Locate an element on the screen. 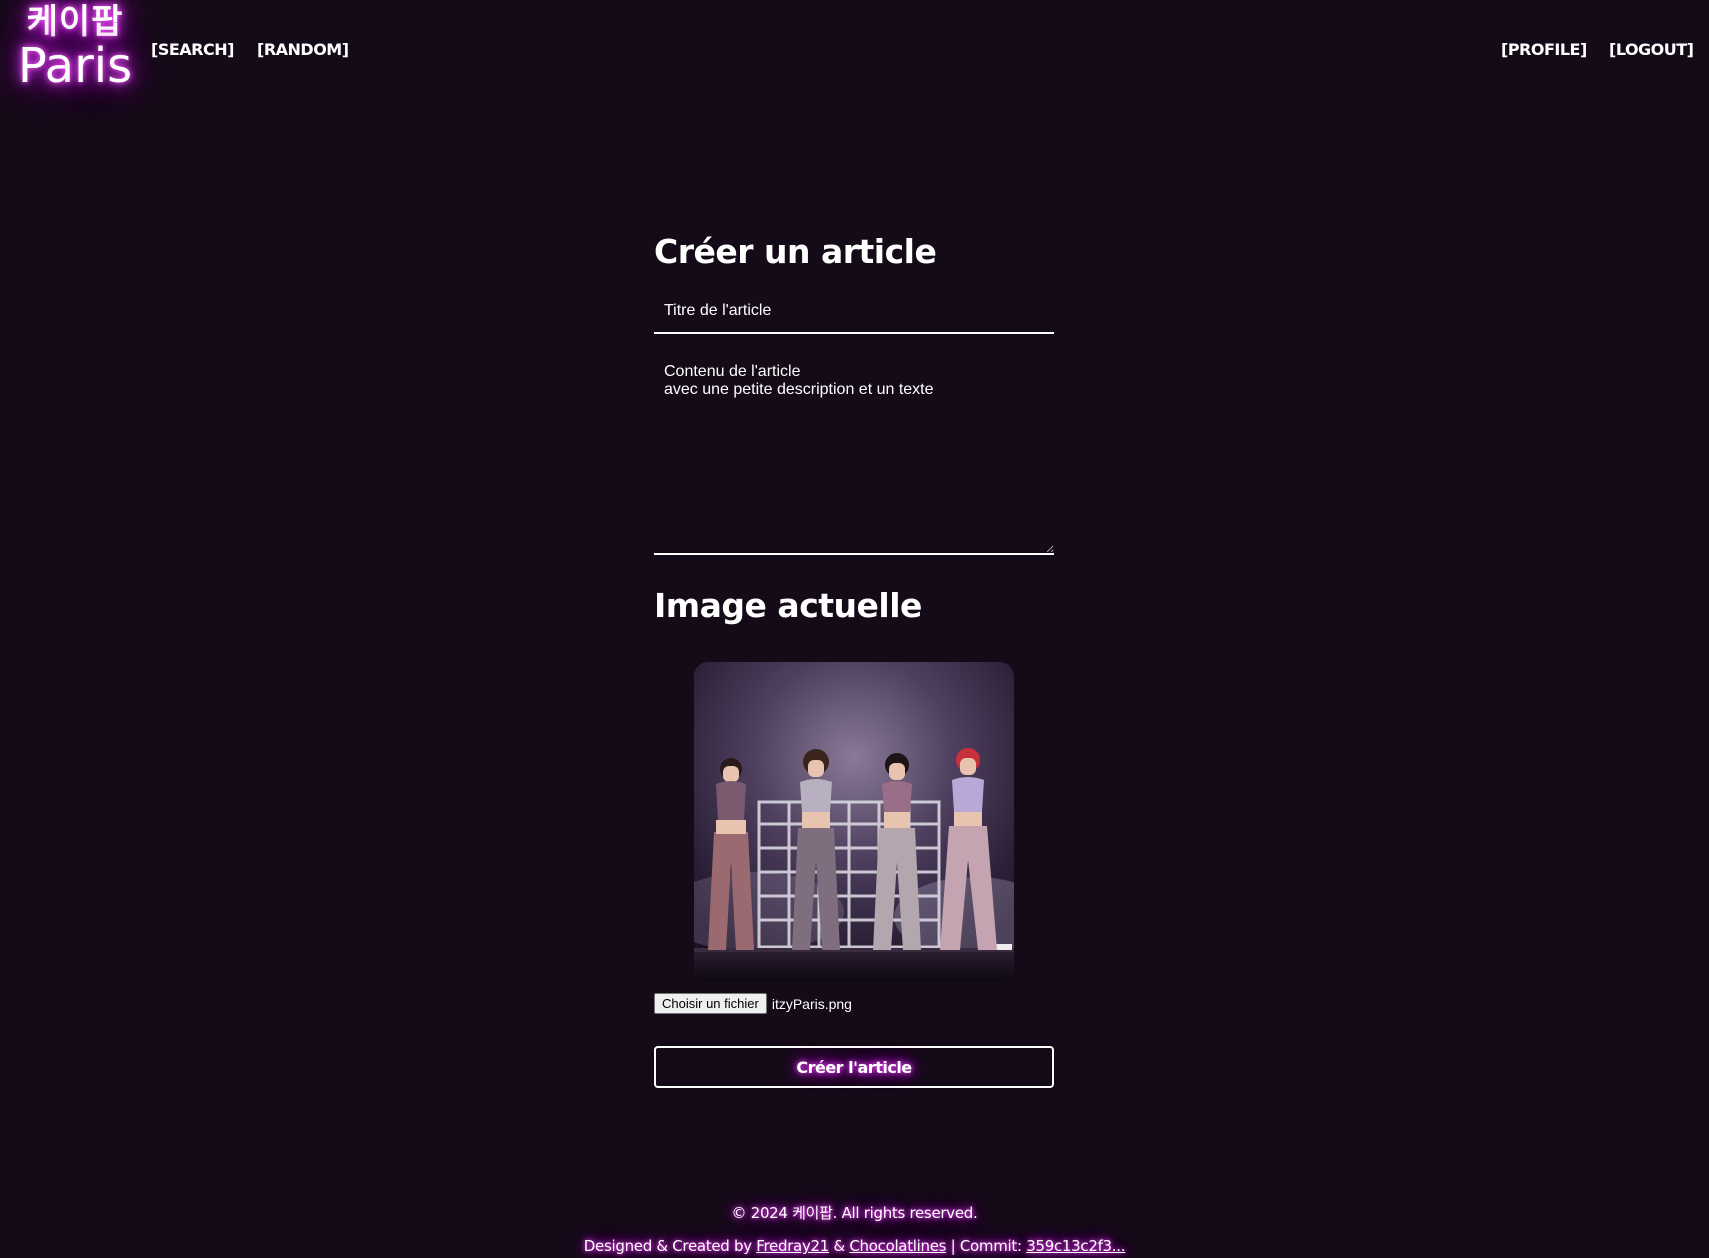  footer-copyright: © 2024 케이팝. All rights reserved. is located at coordinates (854, 1213).